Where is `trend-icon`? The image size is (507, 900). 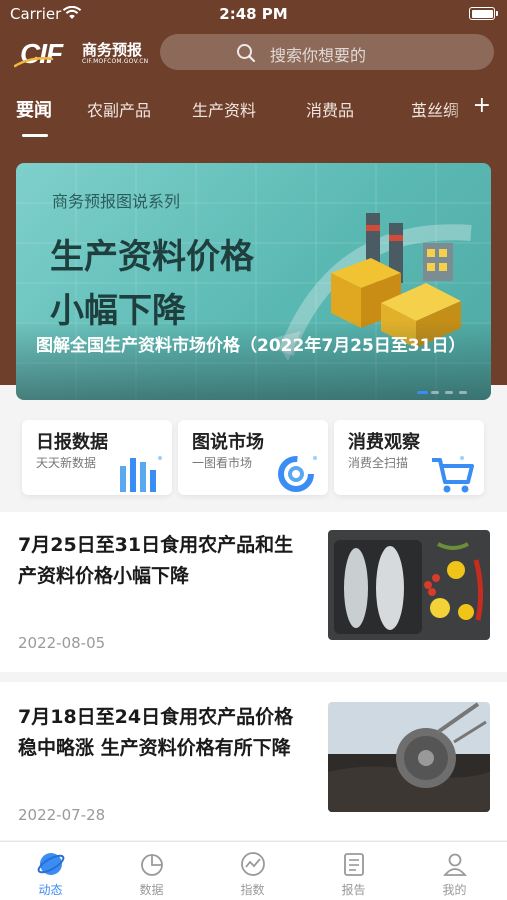 trend-icon is located at coordinates (253, 864).